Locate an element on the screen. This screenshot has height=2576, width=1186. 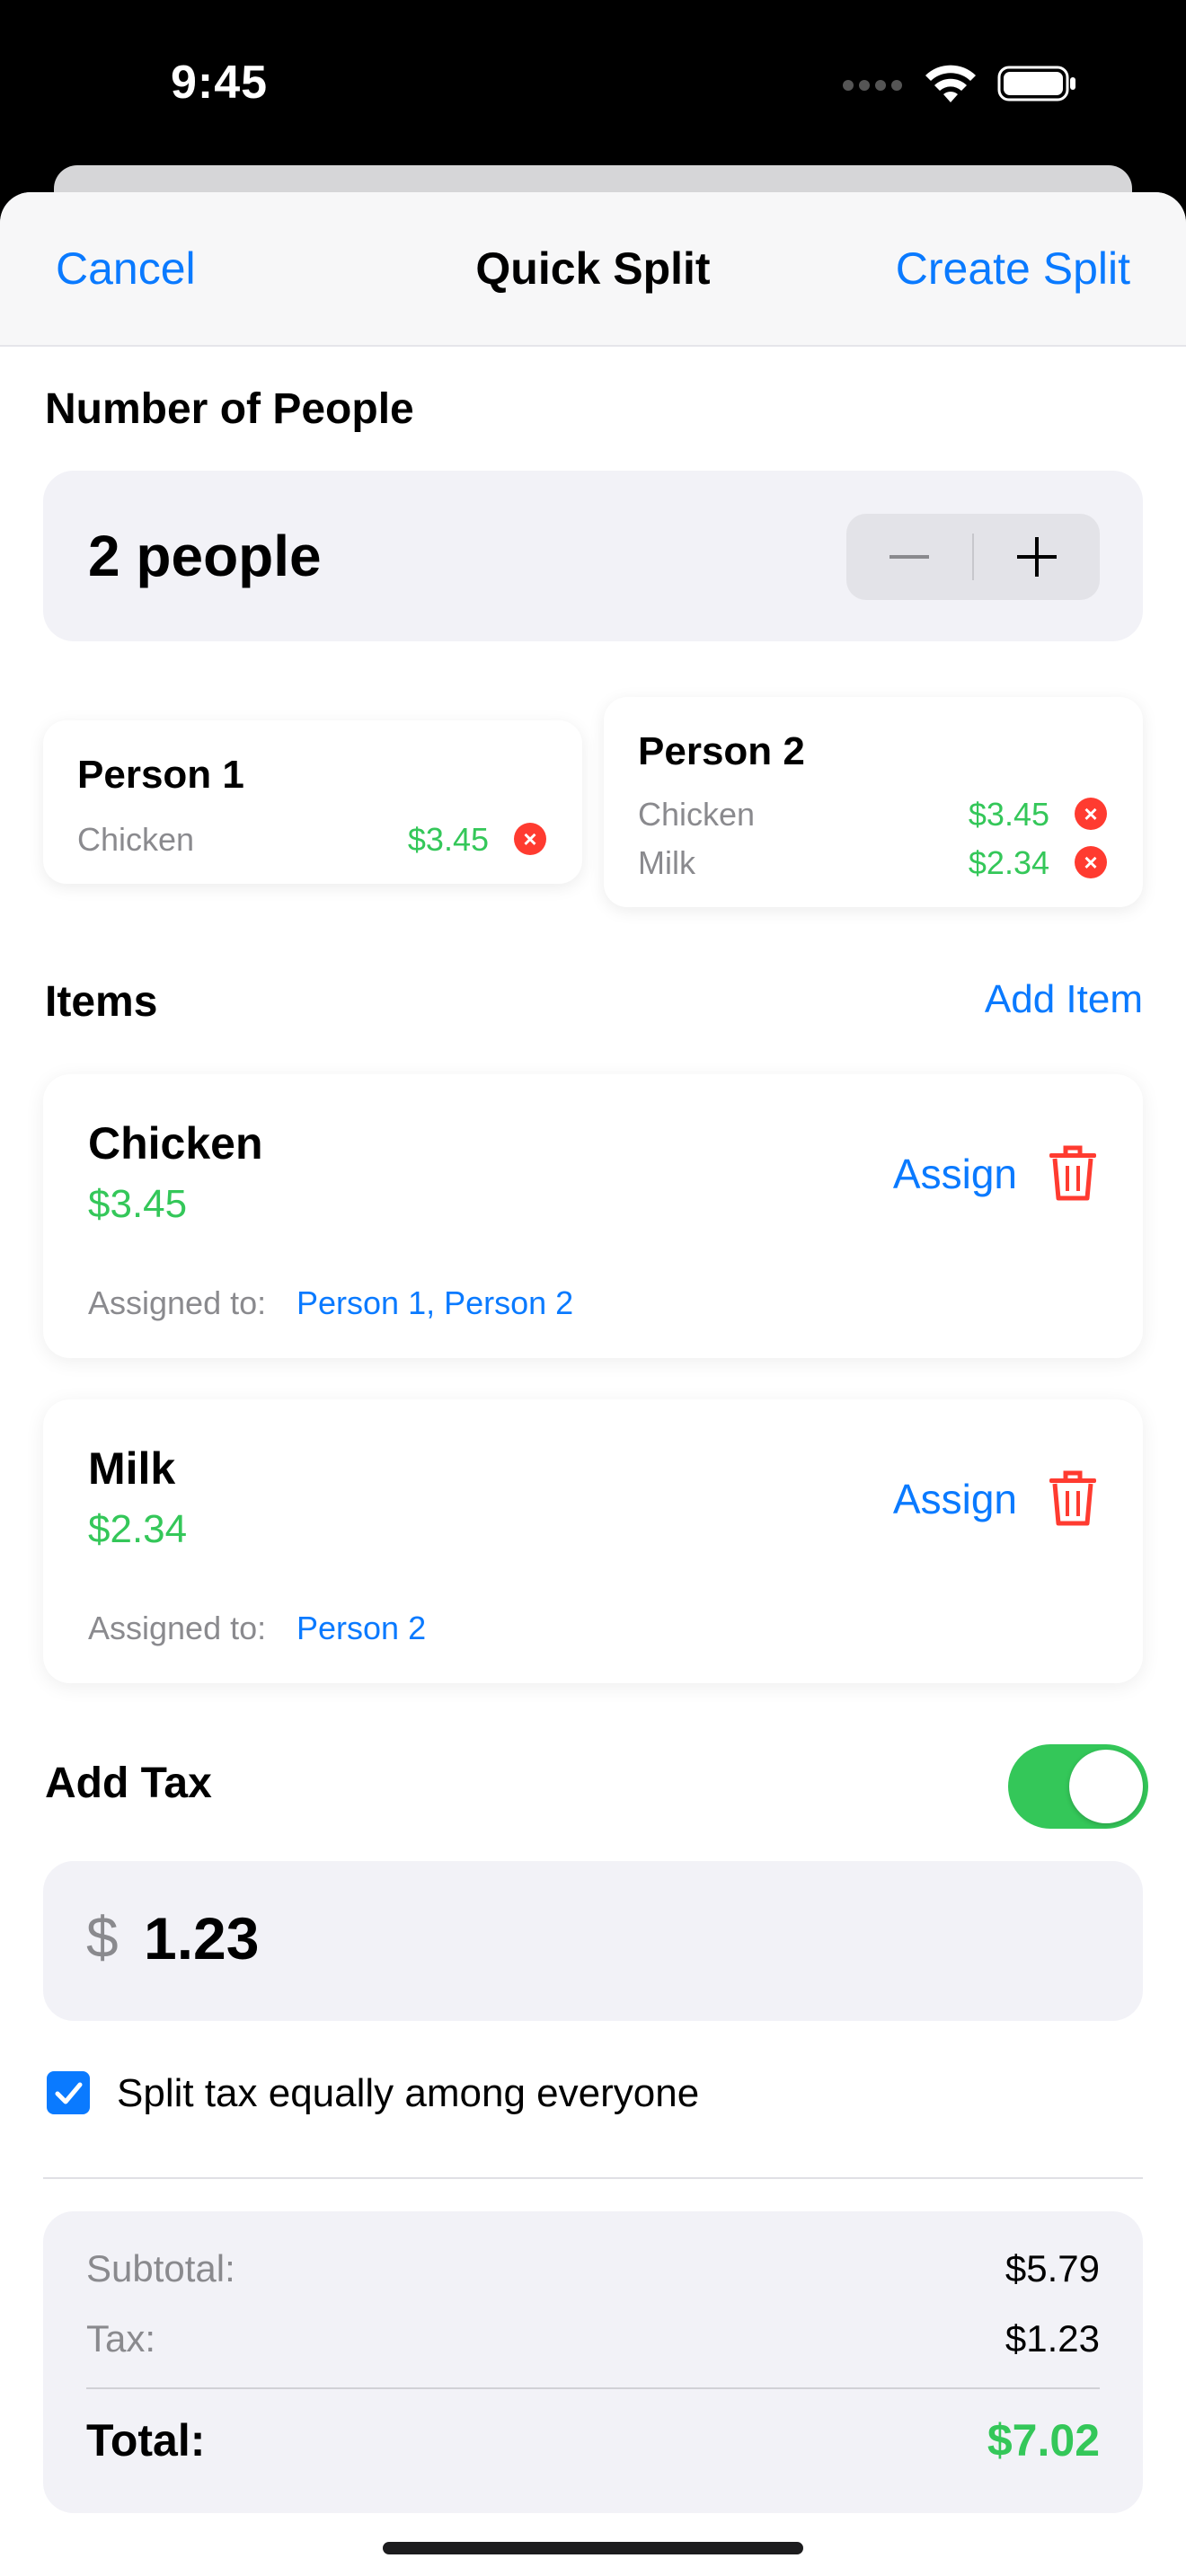
item-price: $3.45 is located at coordinates (138, 1204).